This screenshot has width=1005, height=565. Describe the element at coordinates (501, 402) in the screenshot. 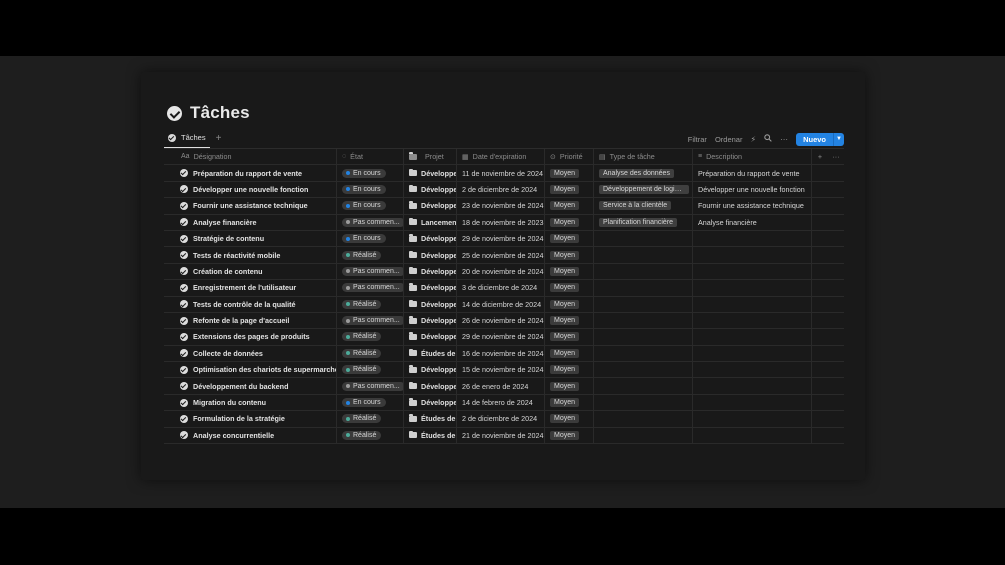

I see `due-date-cell: 14 de febrero de 2024` at that location.